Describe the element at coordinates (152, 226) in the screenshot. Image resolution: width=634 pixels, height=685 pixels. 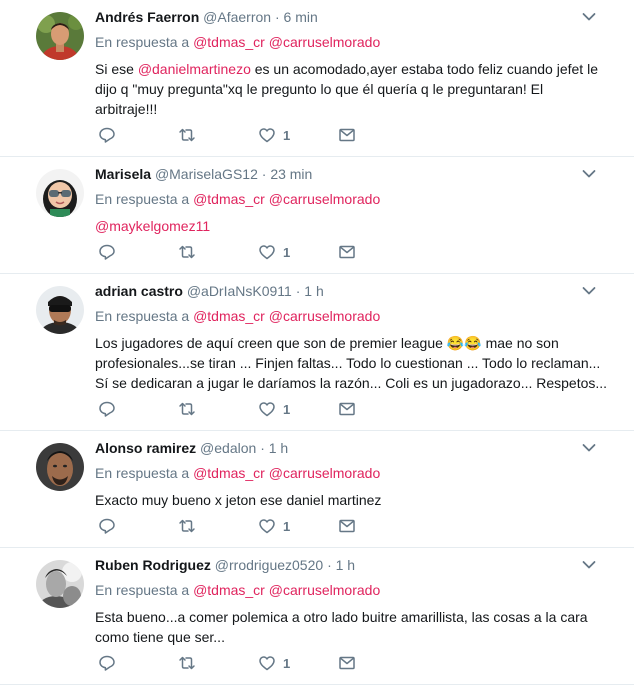
I see `mention-link: @maykelgomez11` at that location.